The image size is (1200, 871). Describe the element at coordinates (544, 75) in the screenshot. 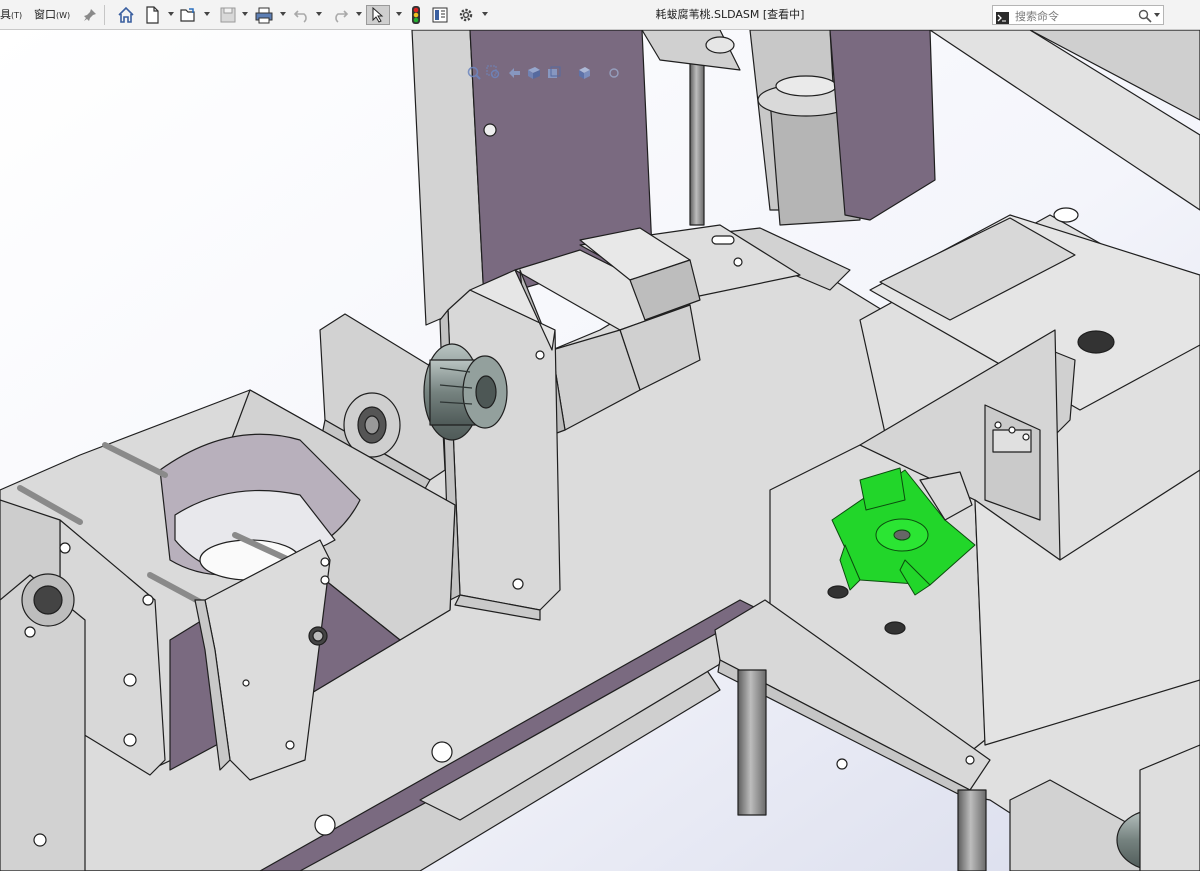

I see `heads-up-view-toolbar` at that location.